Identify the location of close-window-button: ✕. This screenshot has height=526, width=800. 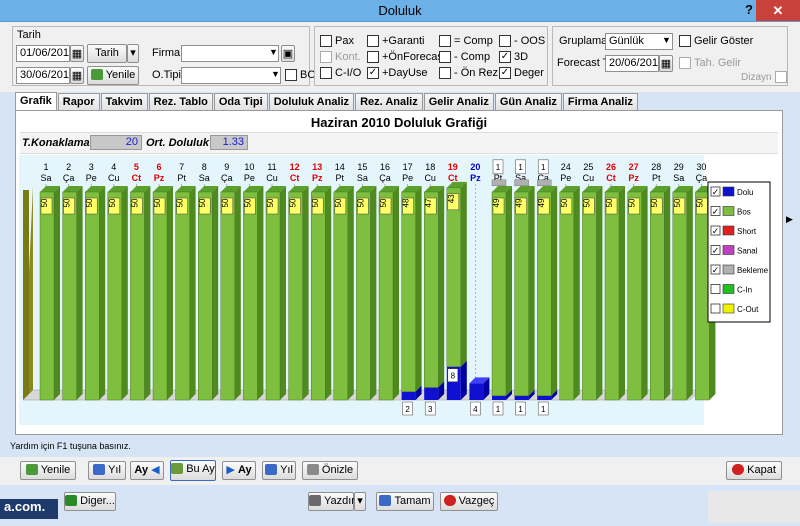
(778, 10).